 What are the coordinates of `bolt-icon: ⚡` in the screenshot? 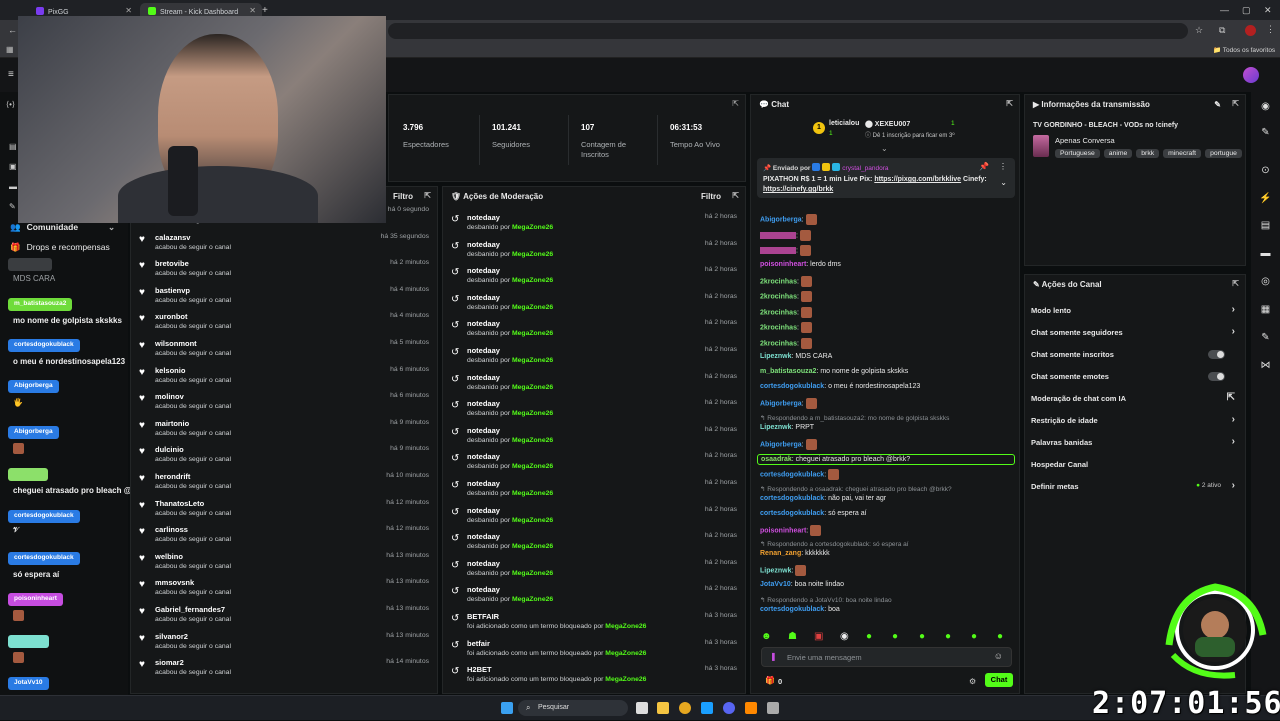 It's located at (1265, 198).